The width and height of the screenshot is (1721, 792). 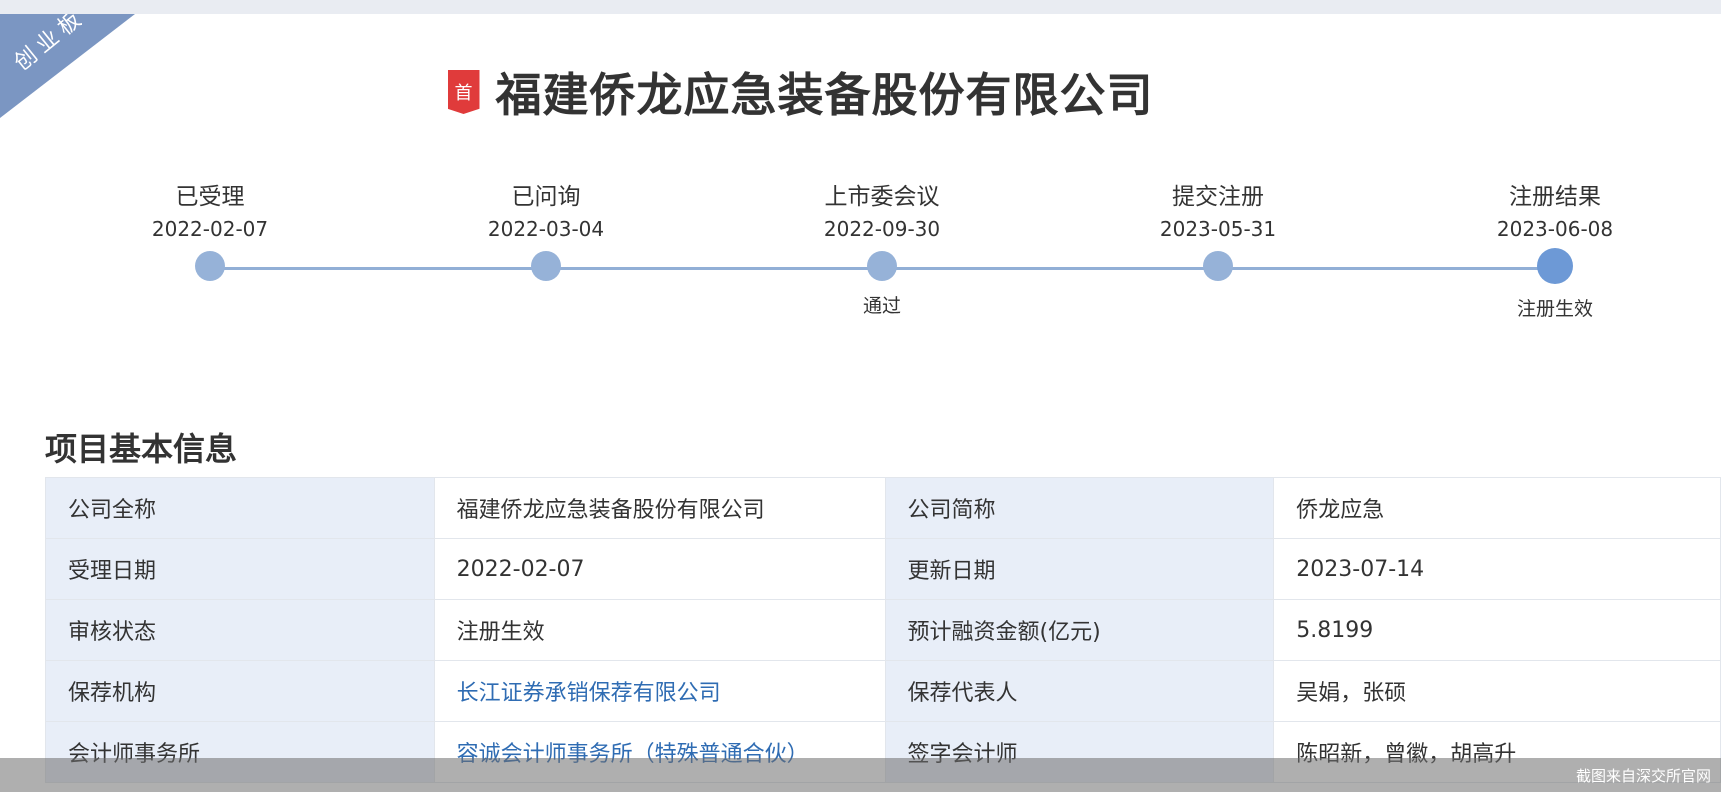 What do you see at coordinates (824, 95) in the screenshot?
I see `company-title: 福建侨龙应急装备股份有限公司` at bounding box center [824, 95].